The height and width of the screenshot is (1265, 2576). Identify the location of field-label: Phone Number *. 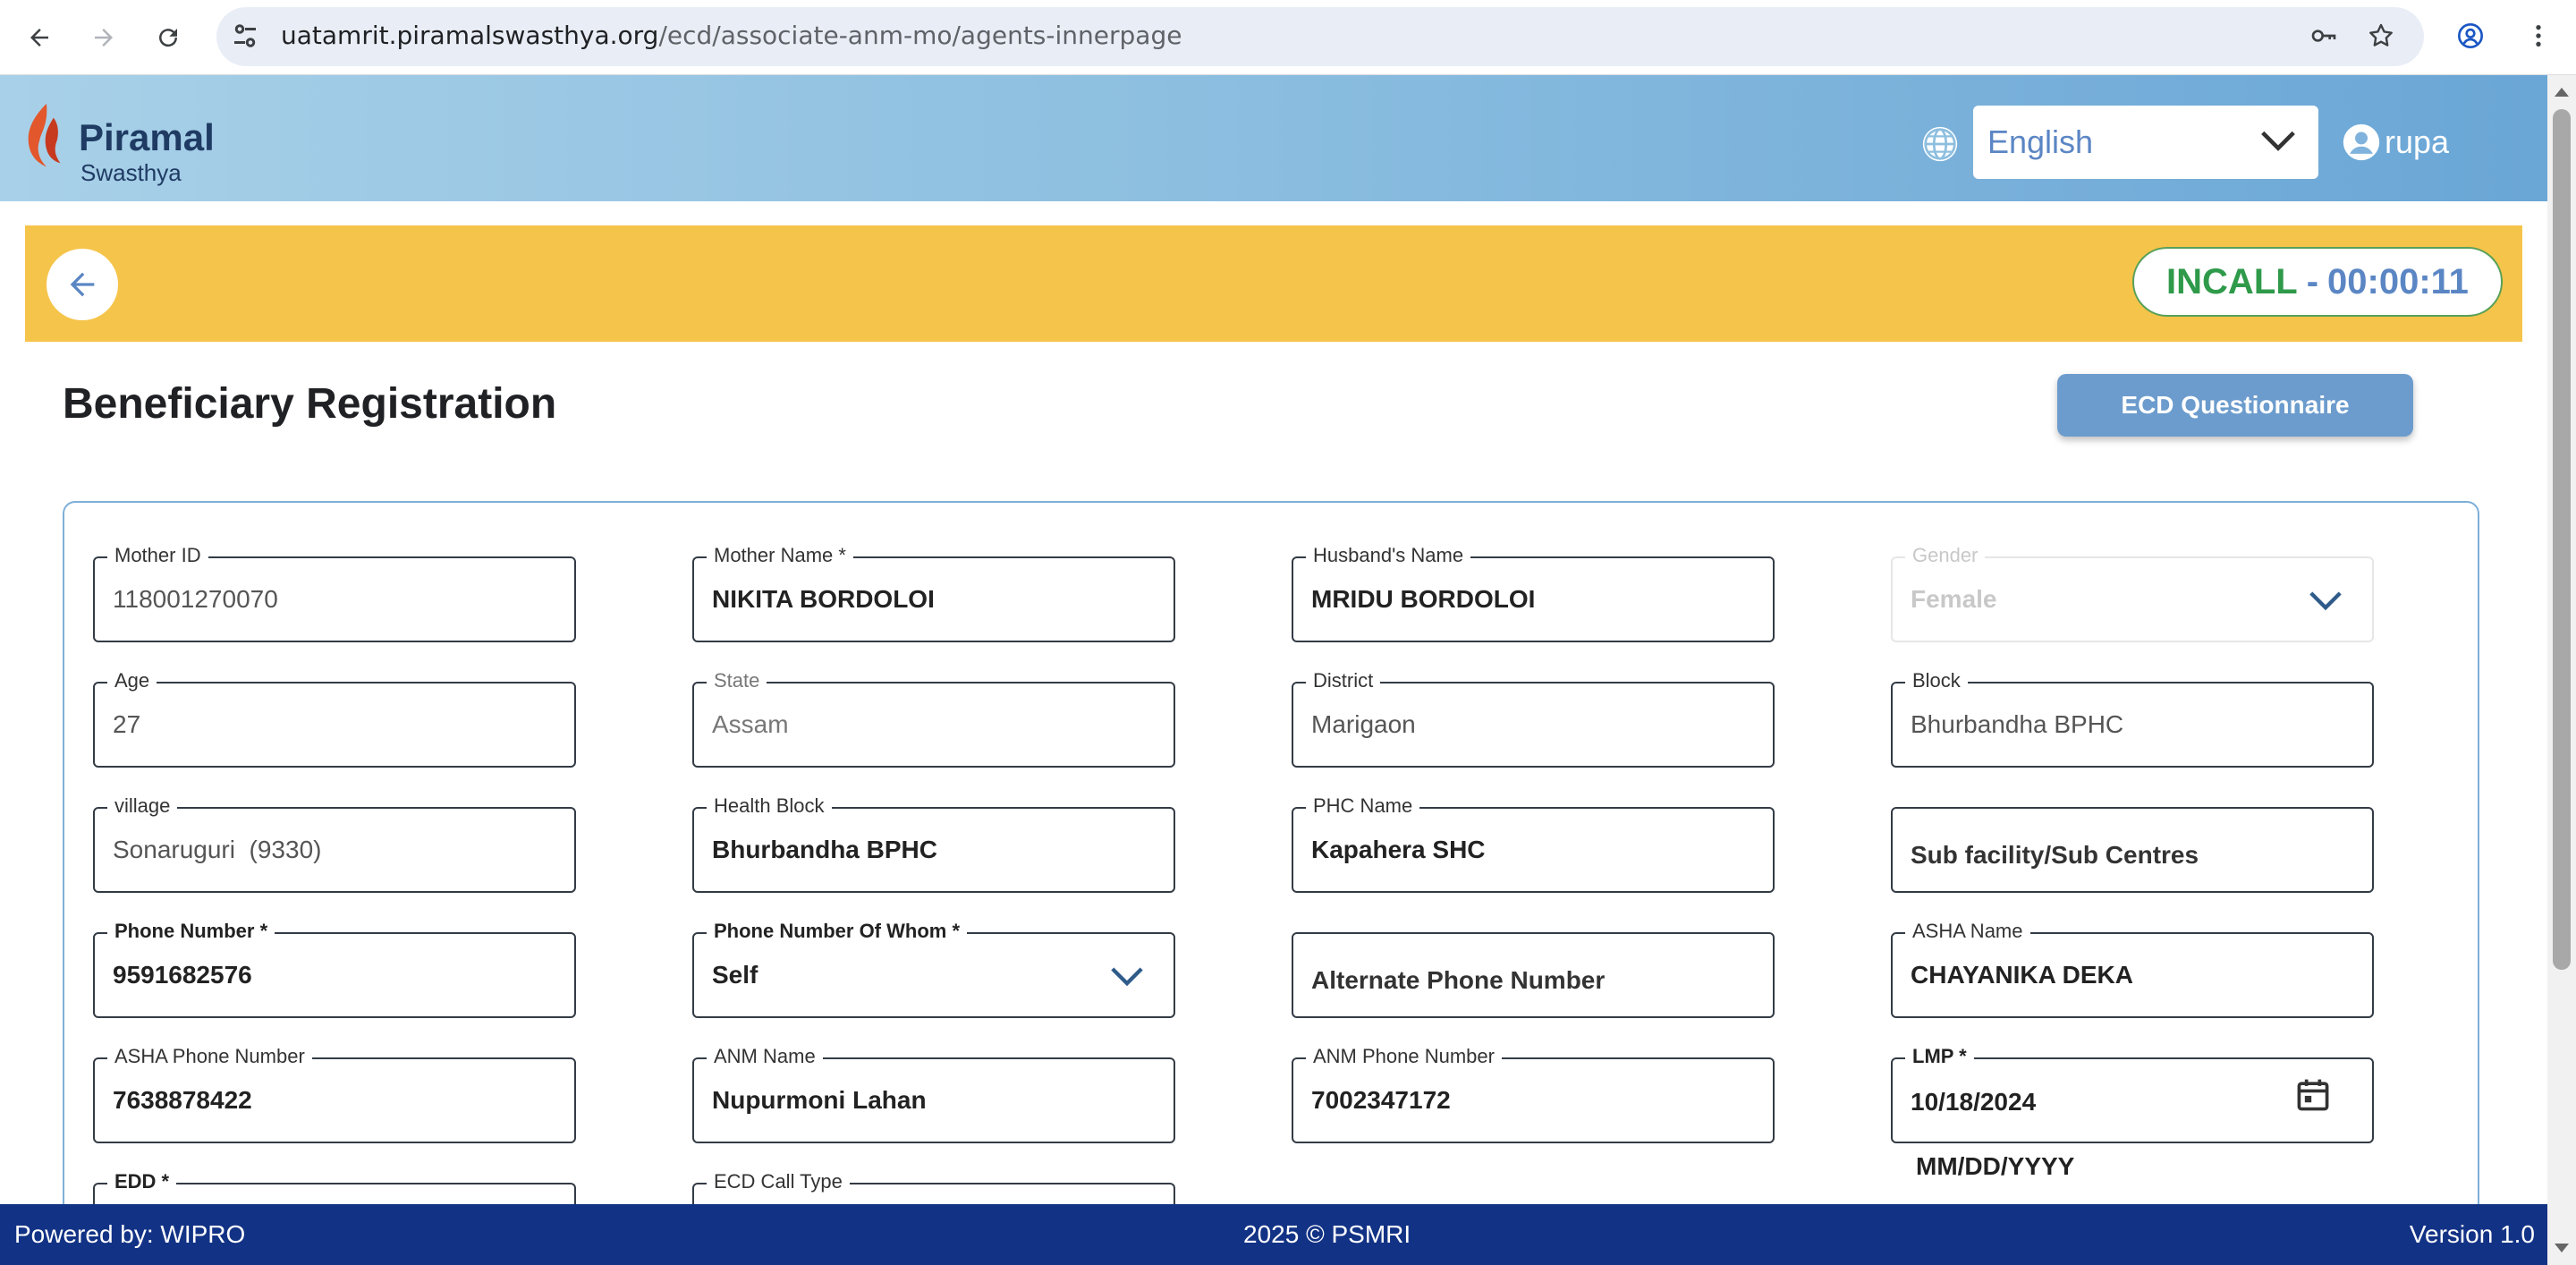
(191, 931).